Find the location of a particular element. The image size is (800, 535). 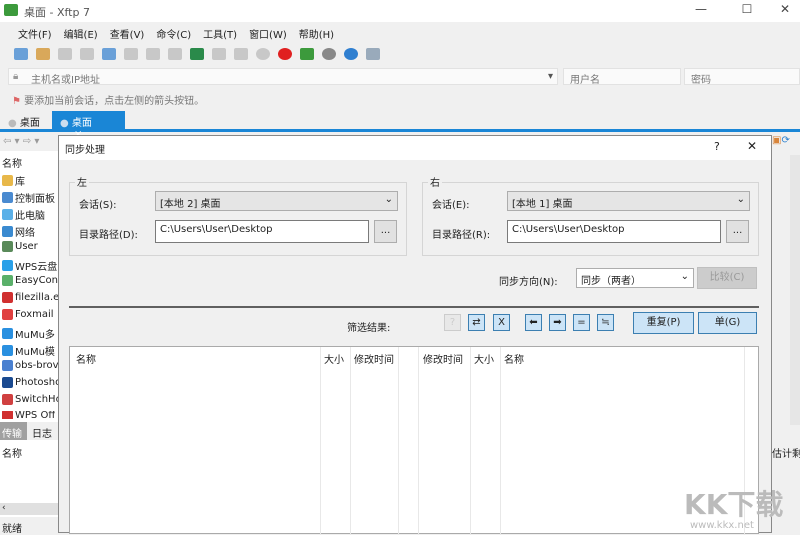

transfer-column-name: 名称 is located at coordinates (12, 452).